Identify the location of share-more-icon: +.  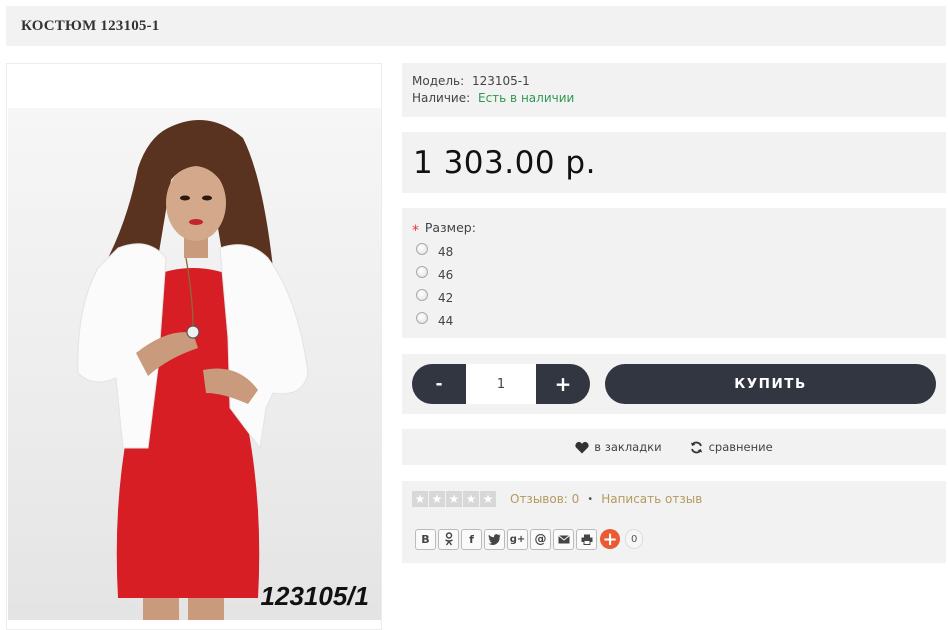
(610, 539).